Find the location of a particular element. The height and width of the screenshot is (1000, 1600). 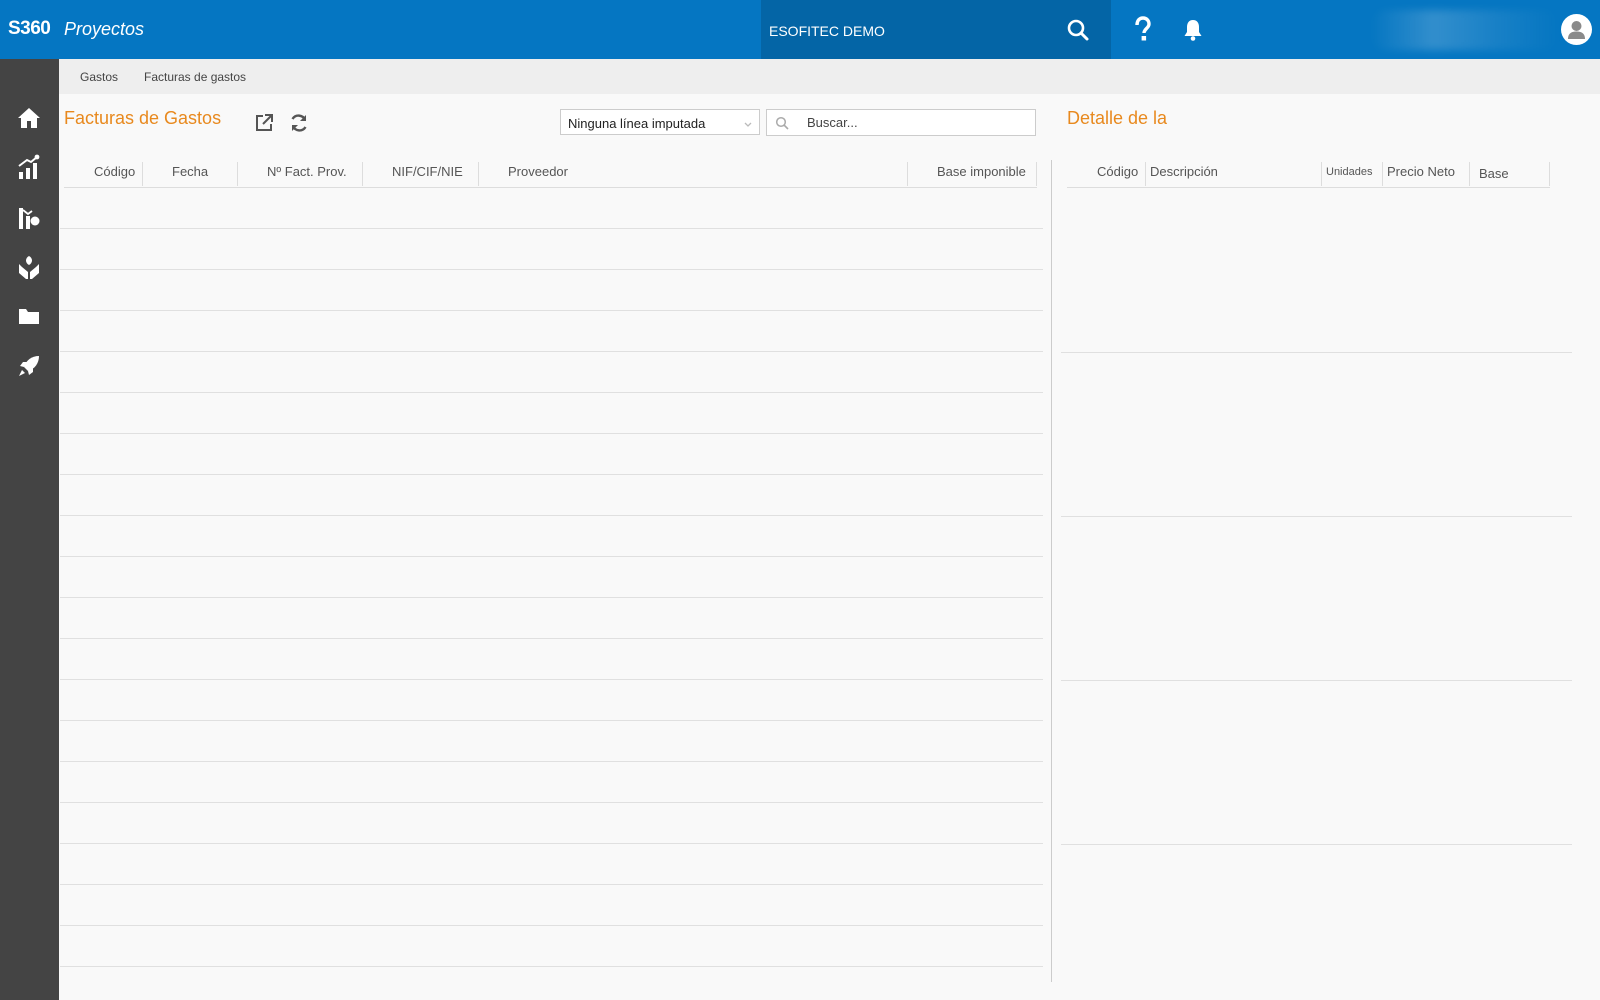

column-nif: NIF/CIF/NIE is located at coordinates (427, 171).